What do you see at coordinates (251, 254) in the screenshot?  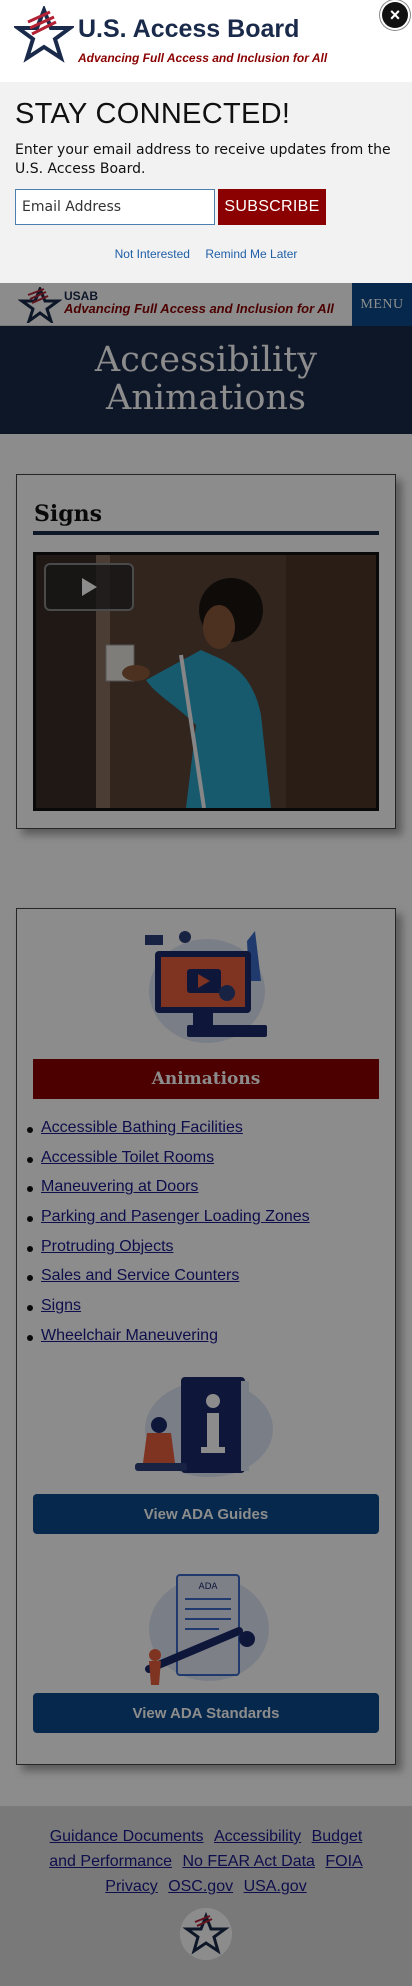 I see `remind-later-link: Remind Me Later` at bounding box center [251, 254].